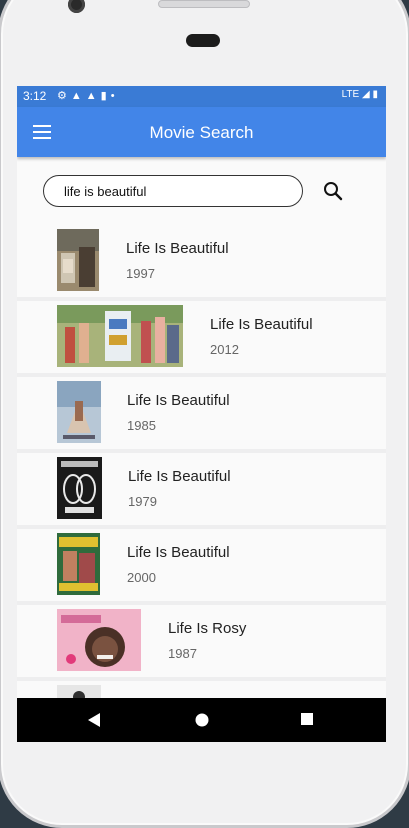 The image size is (409, 828). I want to click on android-notification-icon-2: ▲, so click(93, 96).